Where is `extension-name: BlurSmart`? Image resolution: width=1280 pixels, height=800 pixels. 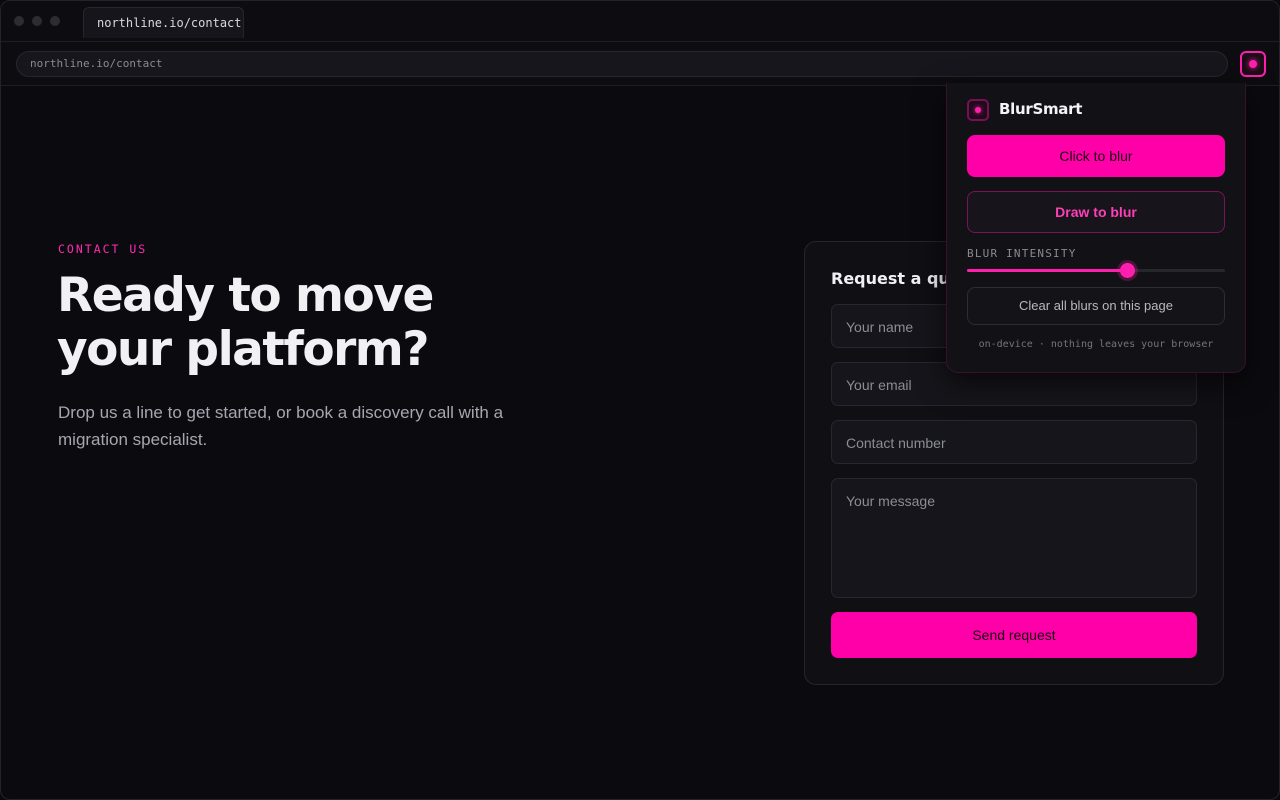 extension-name: BlurSmart is located at coordinates (1041, 109).